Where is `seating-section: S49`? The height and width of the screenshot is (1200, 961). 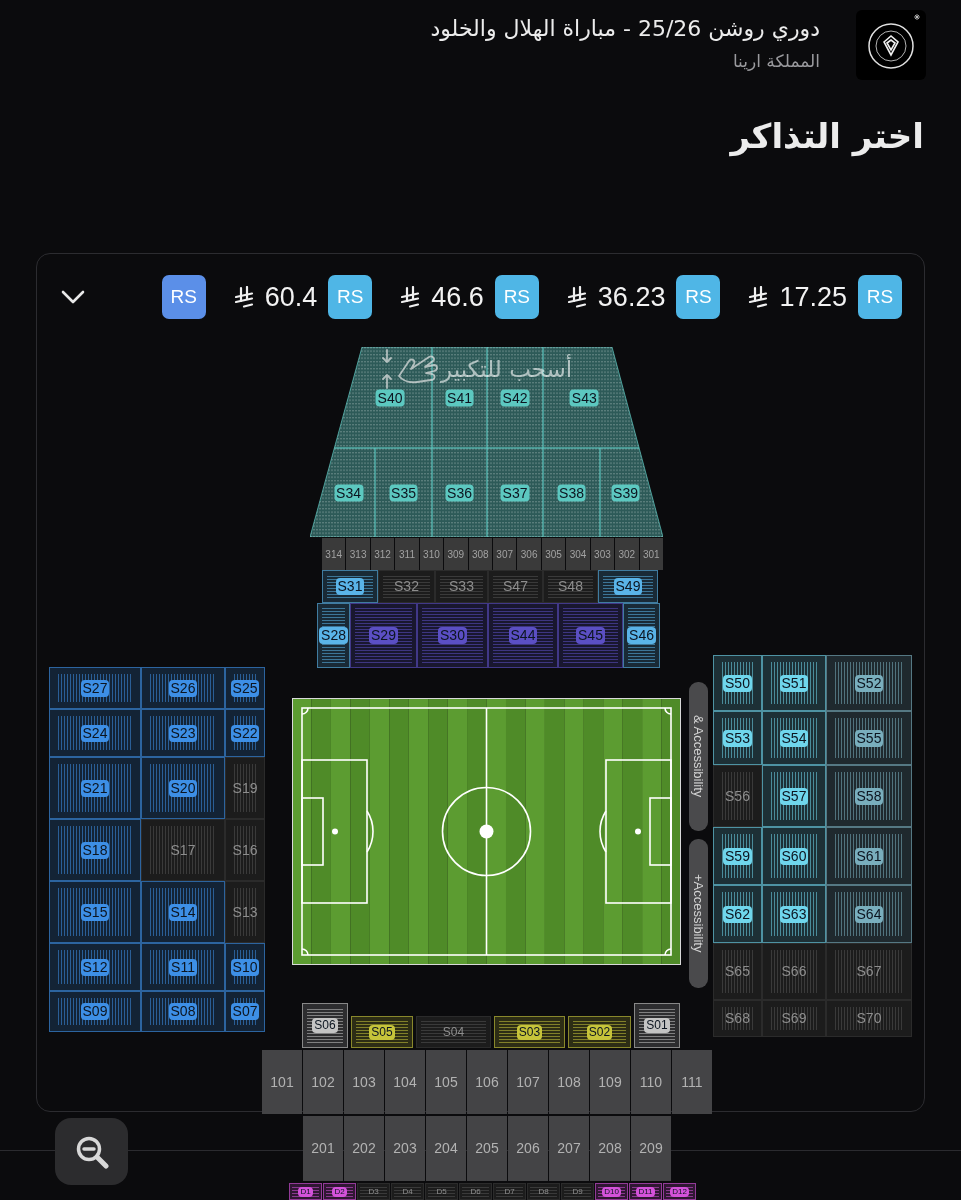 seating-section: S49 is located at coordinates (628, 586).